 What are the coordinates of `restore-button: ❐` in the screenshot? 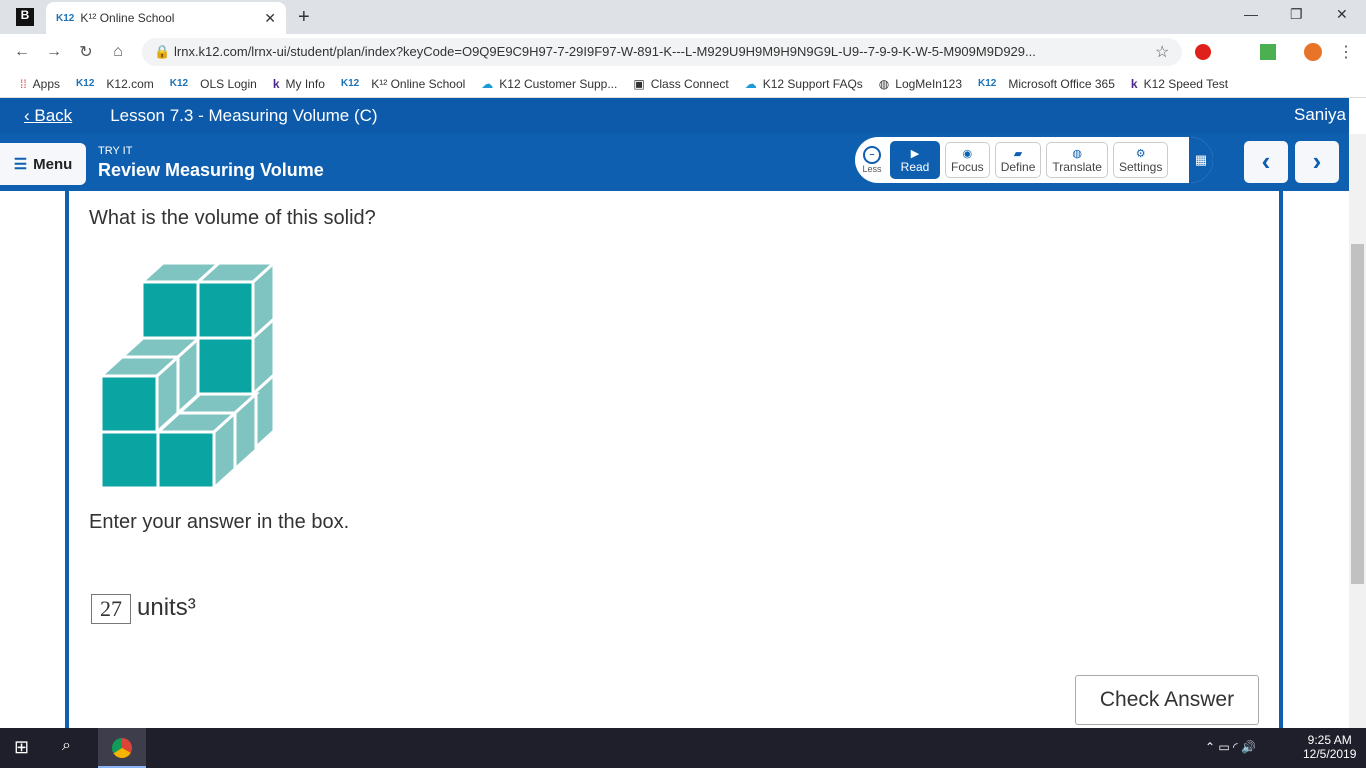 It's located at (1296, 14).